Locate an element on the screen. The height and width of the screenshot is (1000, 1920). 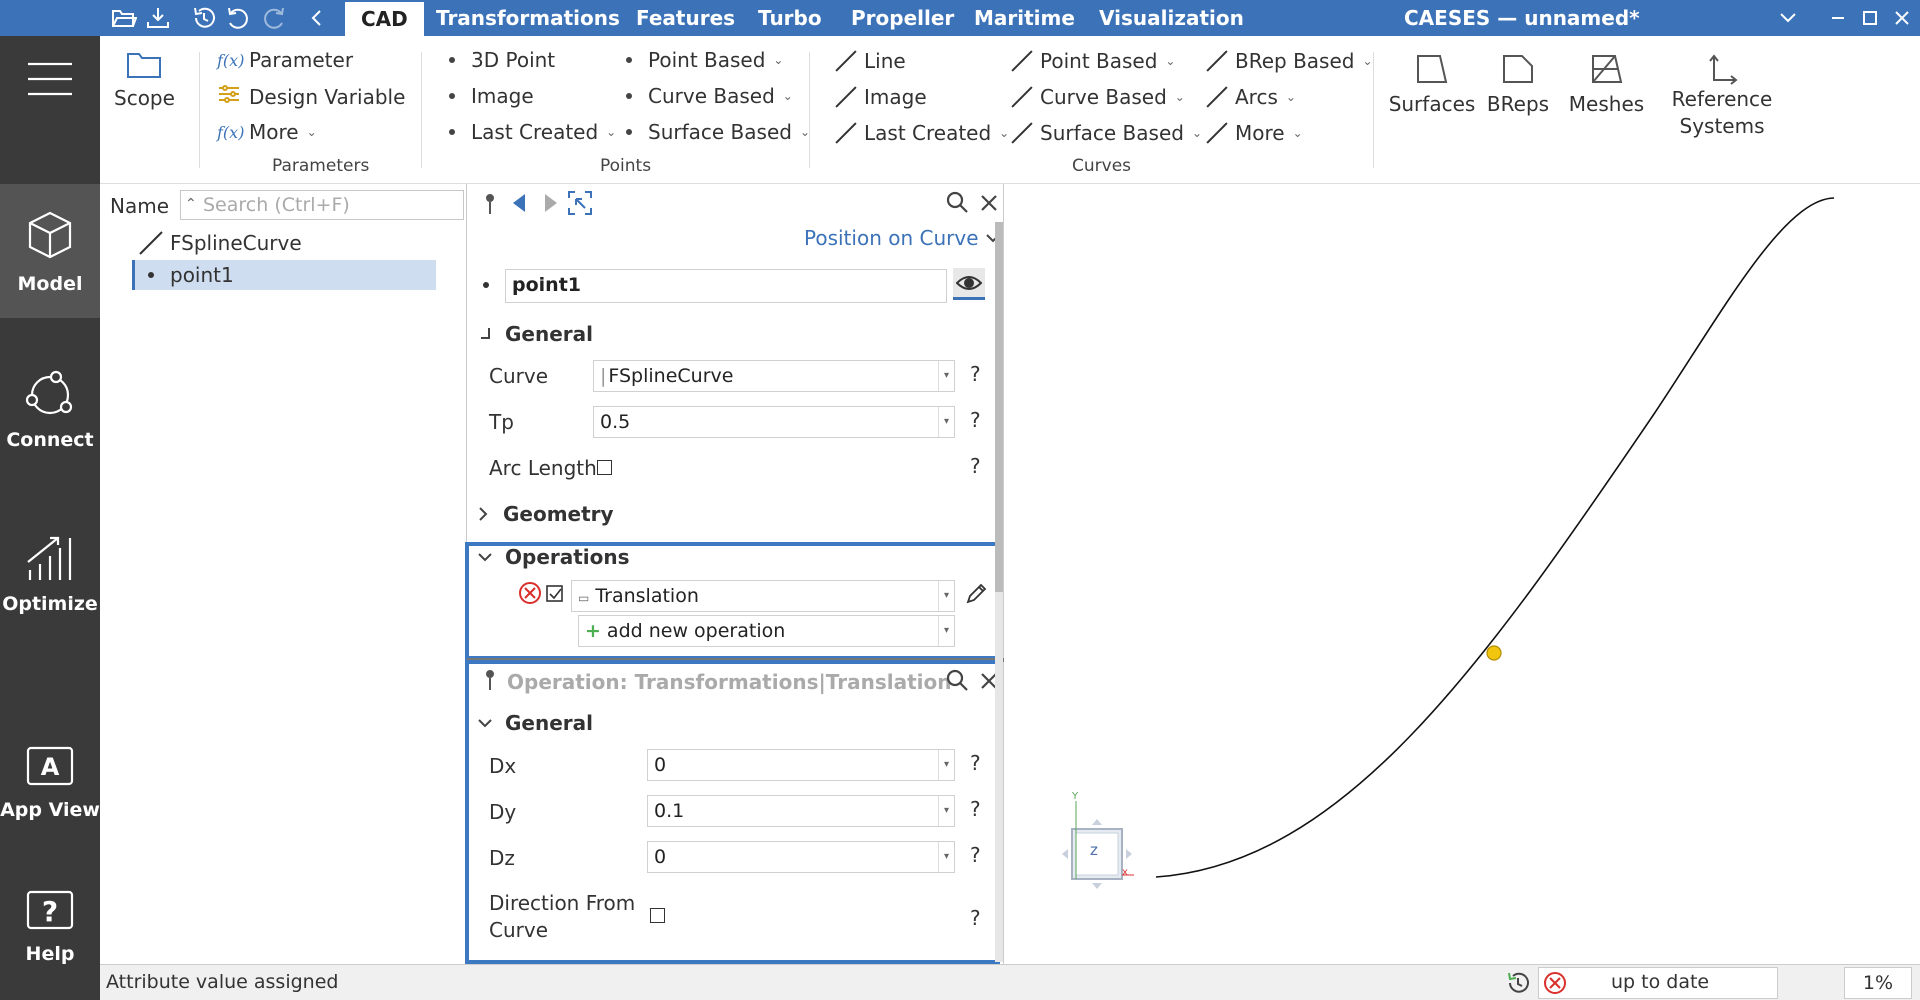
parameter-button: f(x) Parameter is located at coordinates (285, 60).